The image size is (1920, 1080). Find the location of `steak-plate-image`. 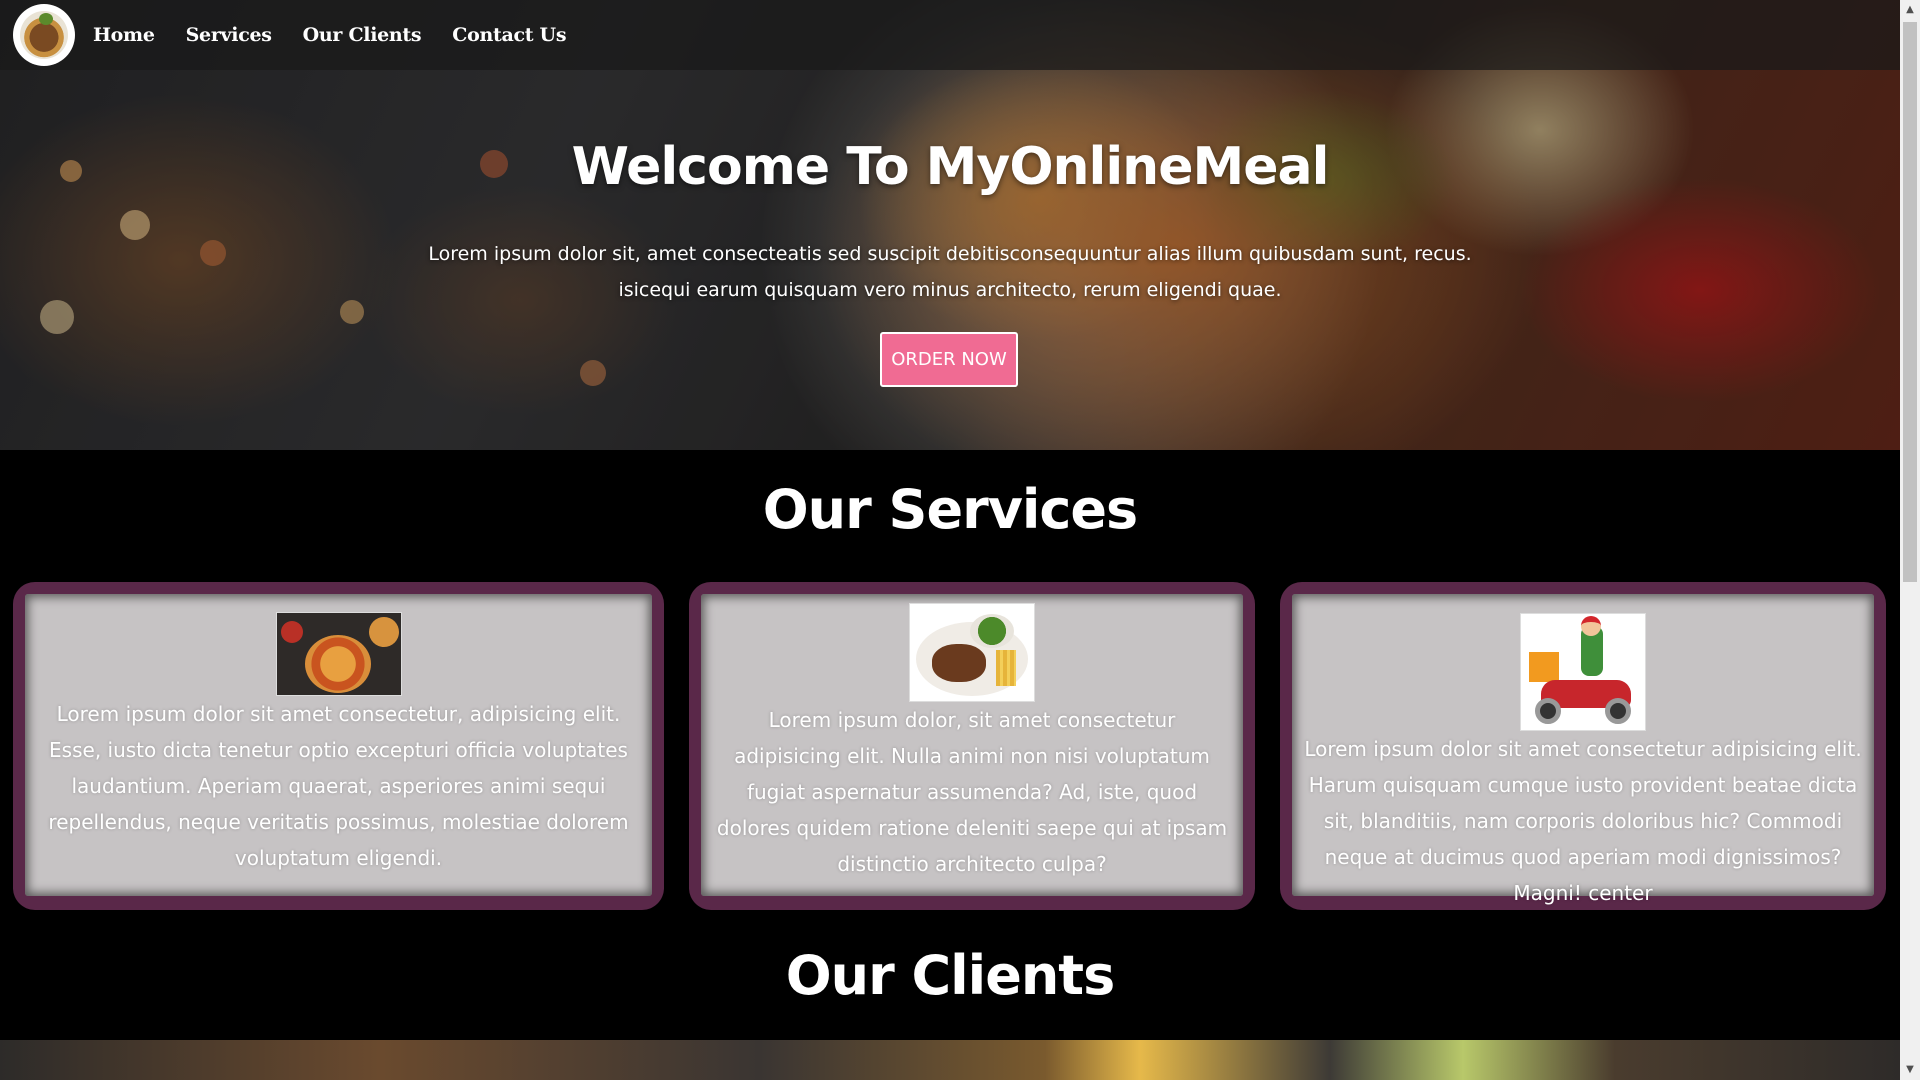

steak-plate-image is located at coordinates (972, 652).